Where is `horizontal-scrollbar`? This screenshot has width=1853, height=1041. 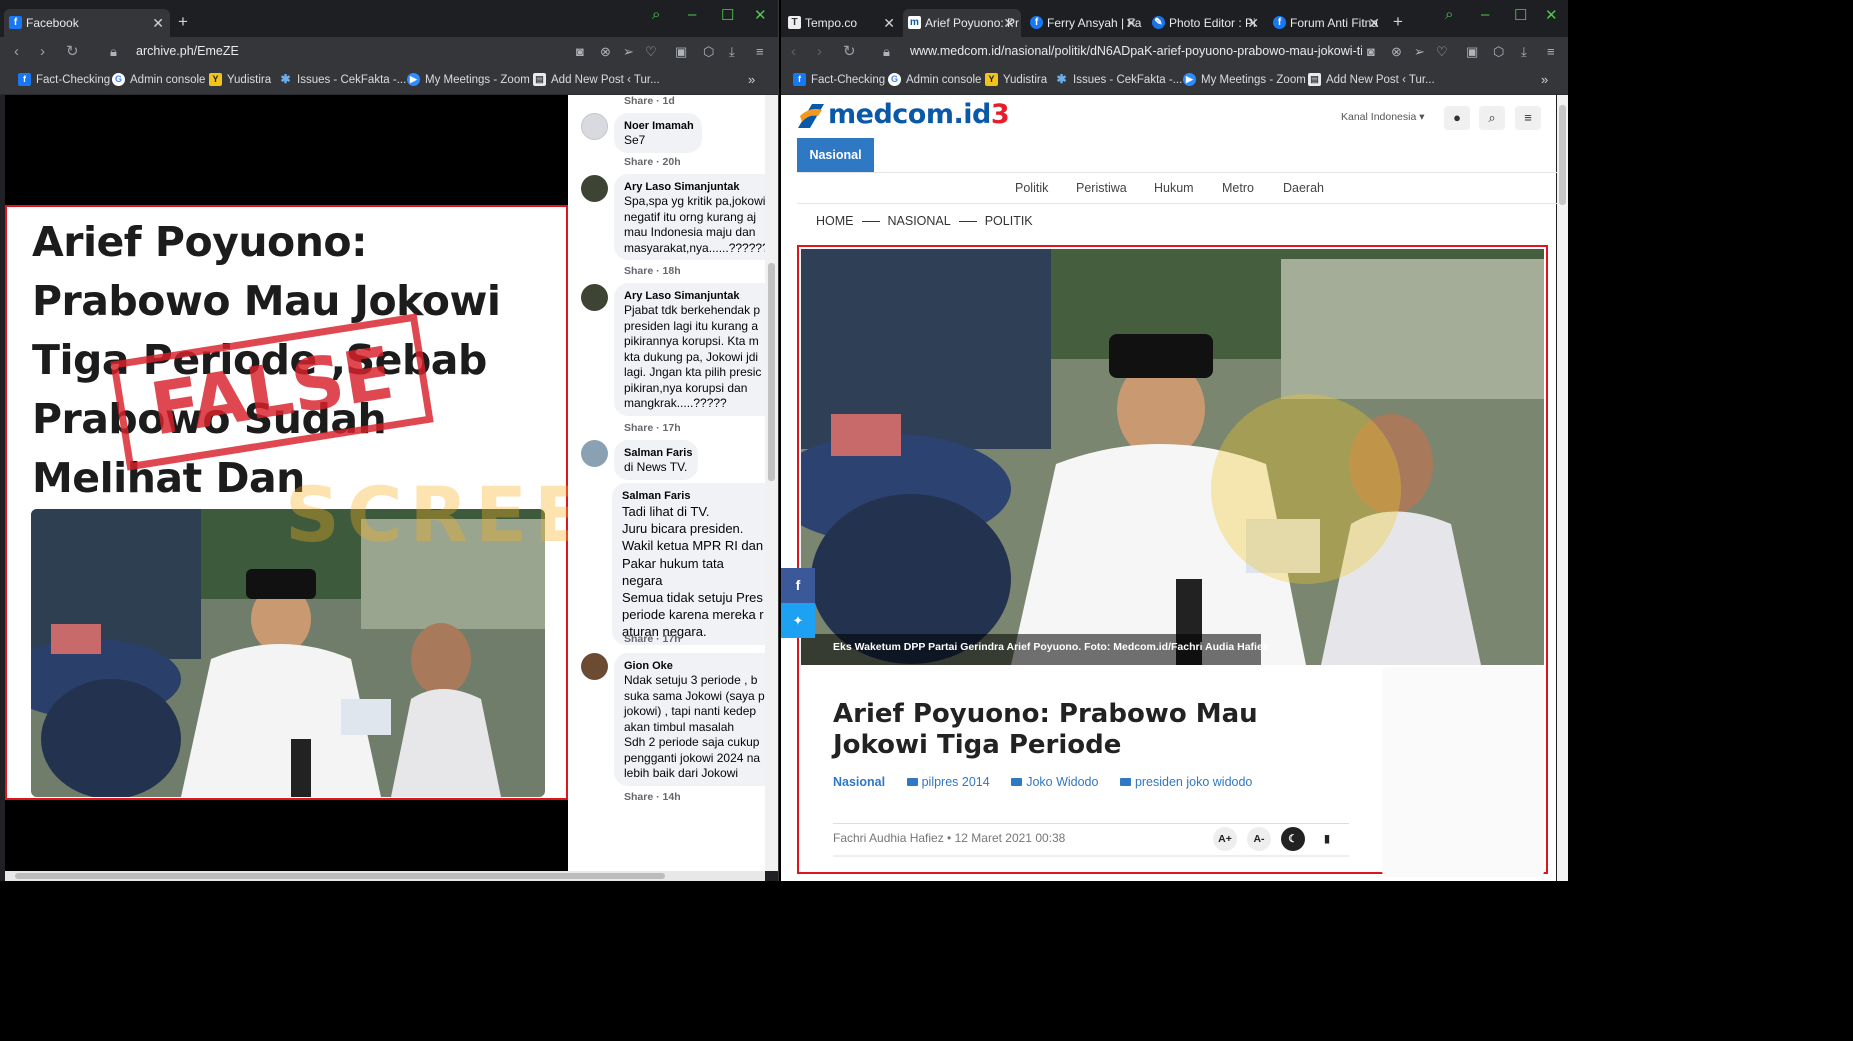 horizontal-scrollbar is located at coordinates (385, 876).